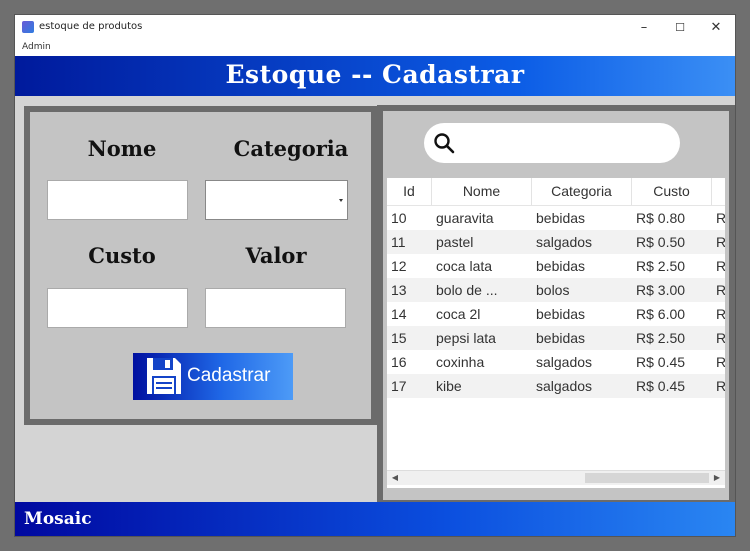  I want to click on table-row: 16 coxinha salgados R$ 0.45 R, so click(556, 362).